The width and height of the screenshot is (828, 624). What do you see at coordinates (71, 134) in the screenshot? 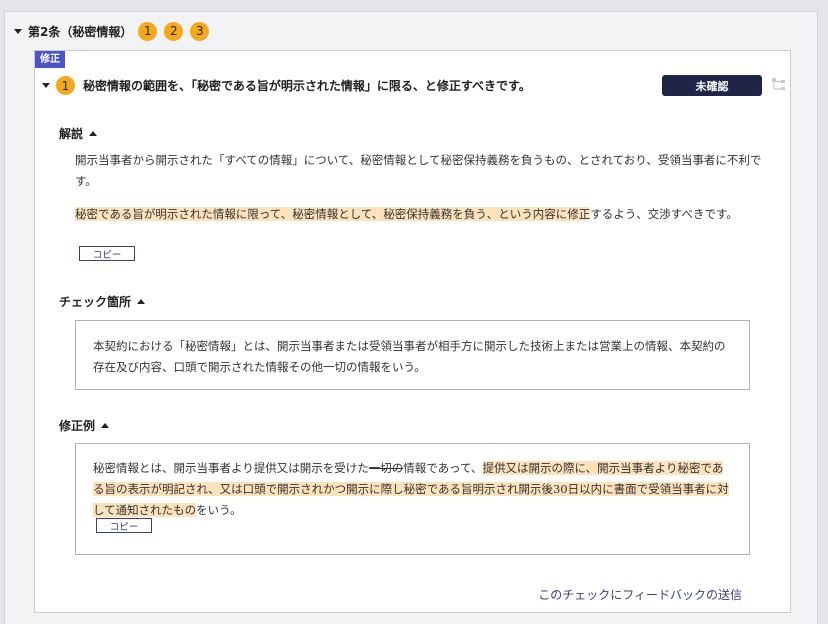
I see `explanation-label: 解説` at bounding box center [71, 134].